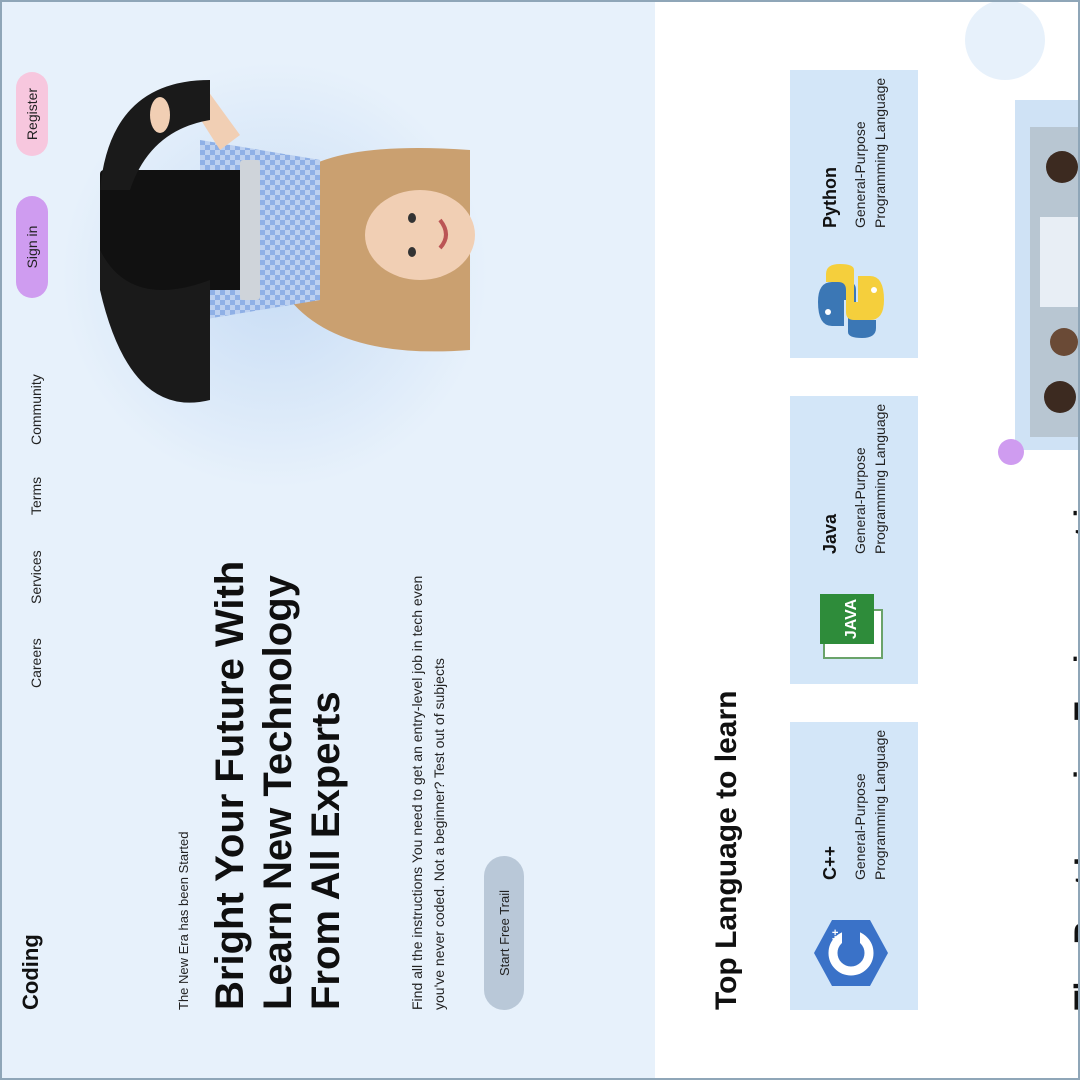 The width and height of the screenshot is (1080, 1080). What do you see at coordinates (830, 862) in the screenshot?
I see `language-name: C++` at bounding box center [830, 862].